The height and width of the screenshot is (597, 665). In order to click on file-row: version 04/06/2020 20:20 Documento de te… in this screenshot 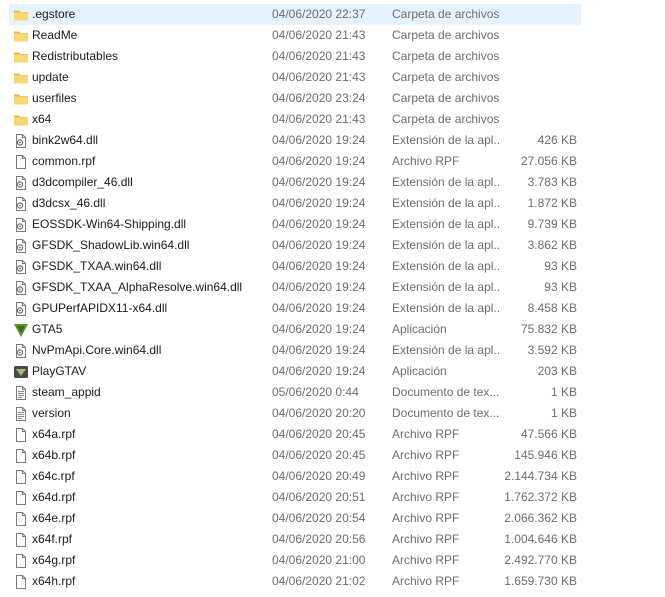, I will do `click(295, 413)`.